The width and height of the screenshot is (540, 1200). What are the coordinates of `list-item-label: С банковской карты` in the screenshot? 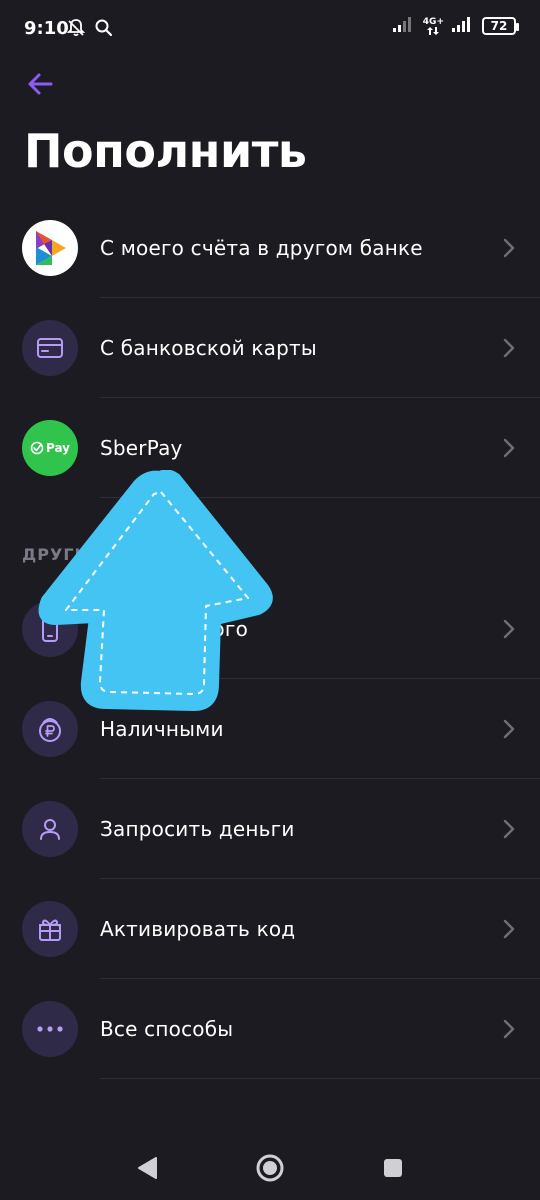 It's located at (208, 348).